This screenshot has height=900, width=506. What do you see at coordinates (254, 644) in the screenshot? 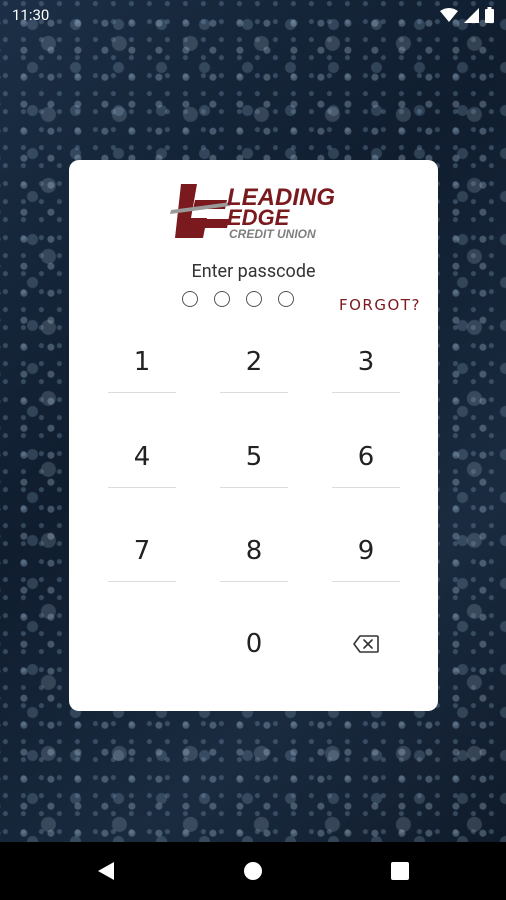
I see `key-0: 0` at bounding box center [254, 644].